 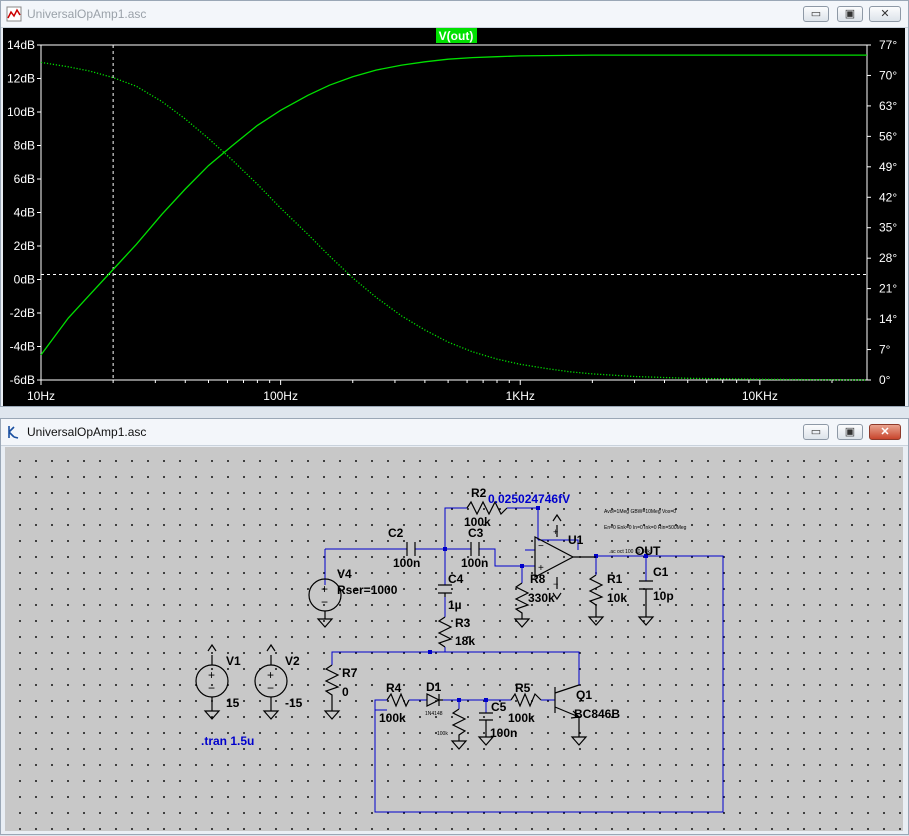 I want to click on r5-label: R5, so click(x=523, y=688).